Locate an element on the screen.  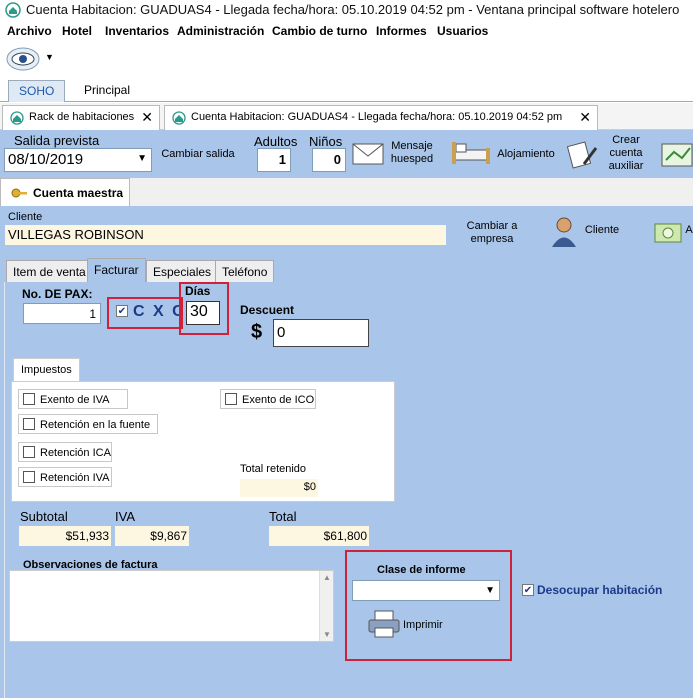
mensaje-huesped-button: Mensaje huesped is located at coordinates (412, 153).